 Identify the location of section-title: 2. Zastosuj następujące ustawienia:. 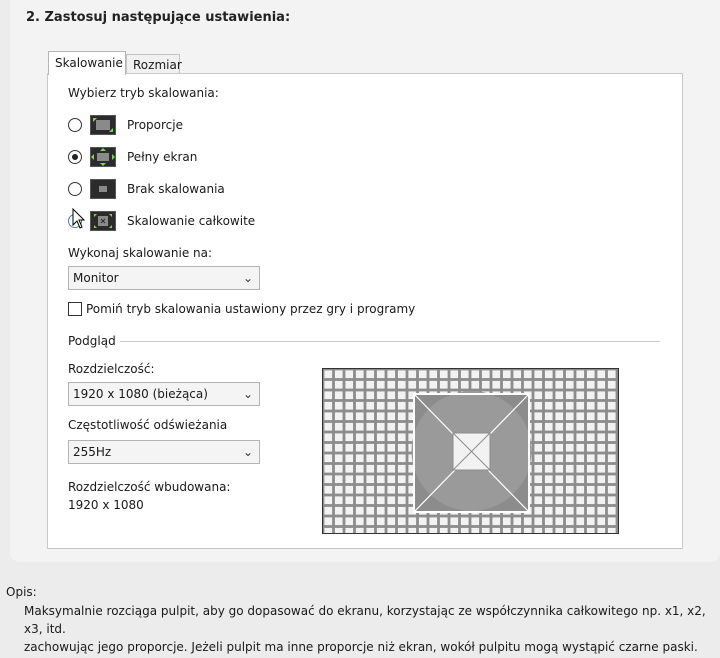
(158, 17).